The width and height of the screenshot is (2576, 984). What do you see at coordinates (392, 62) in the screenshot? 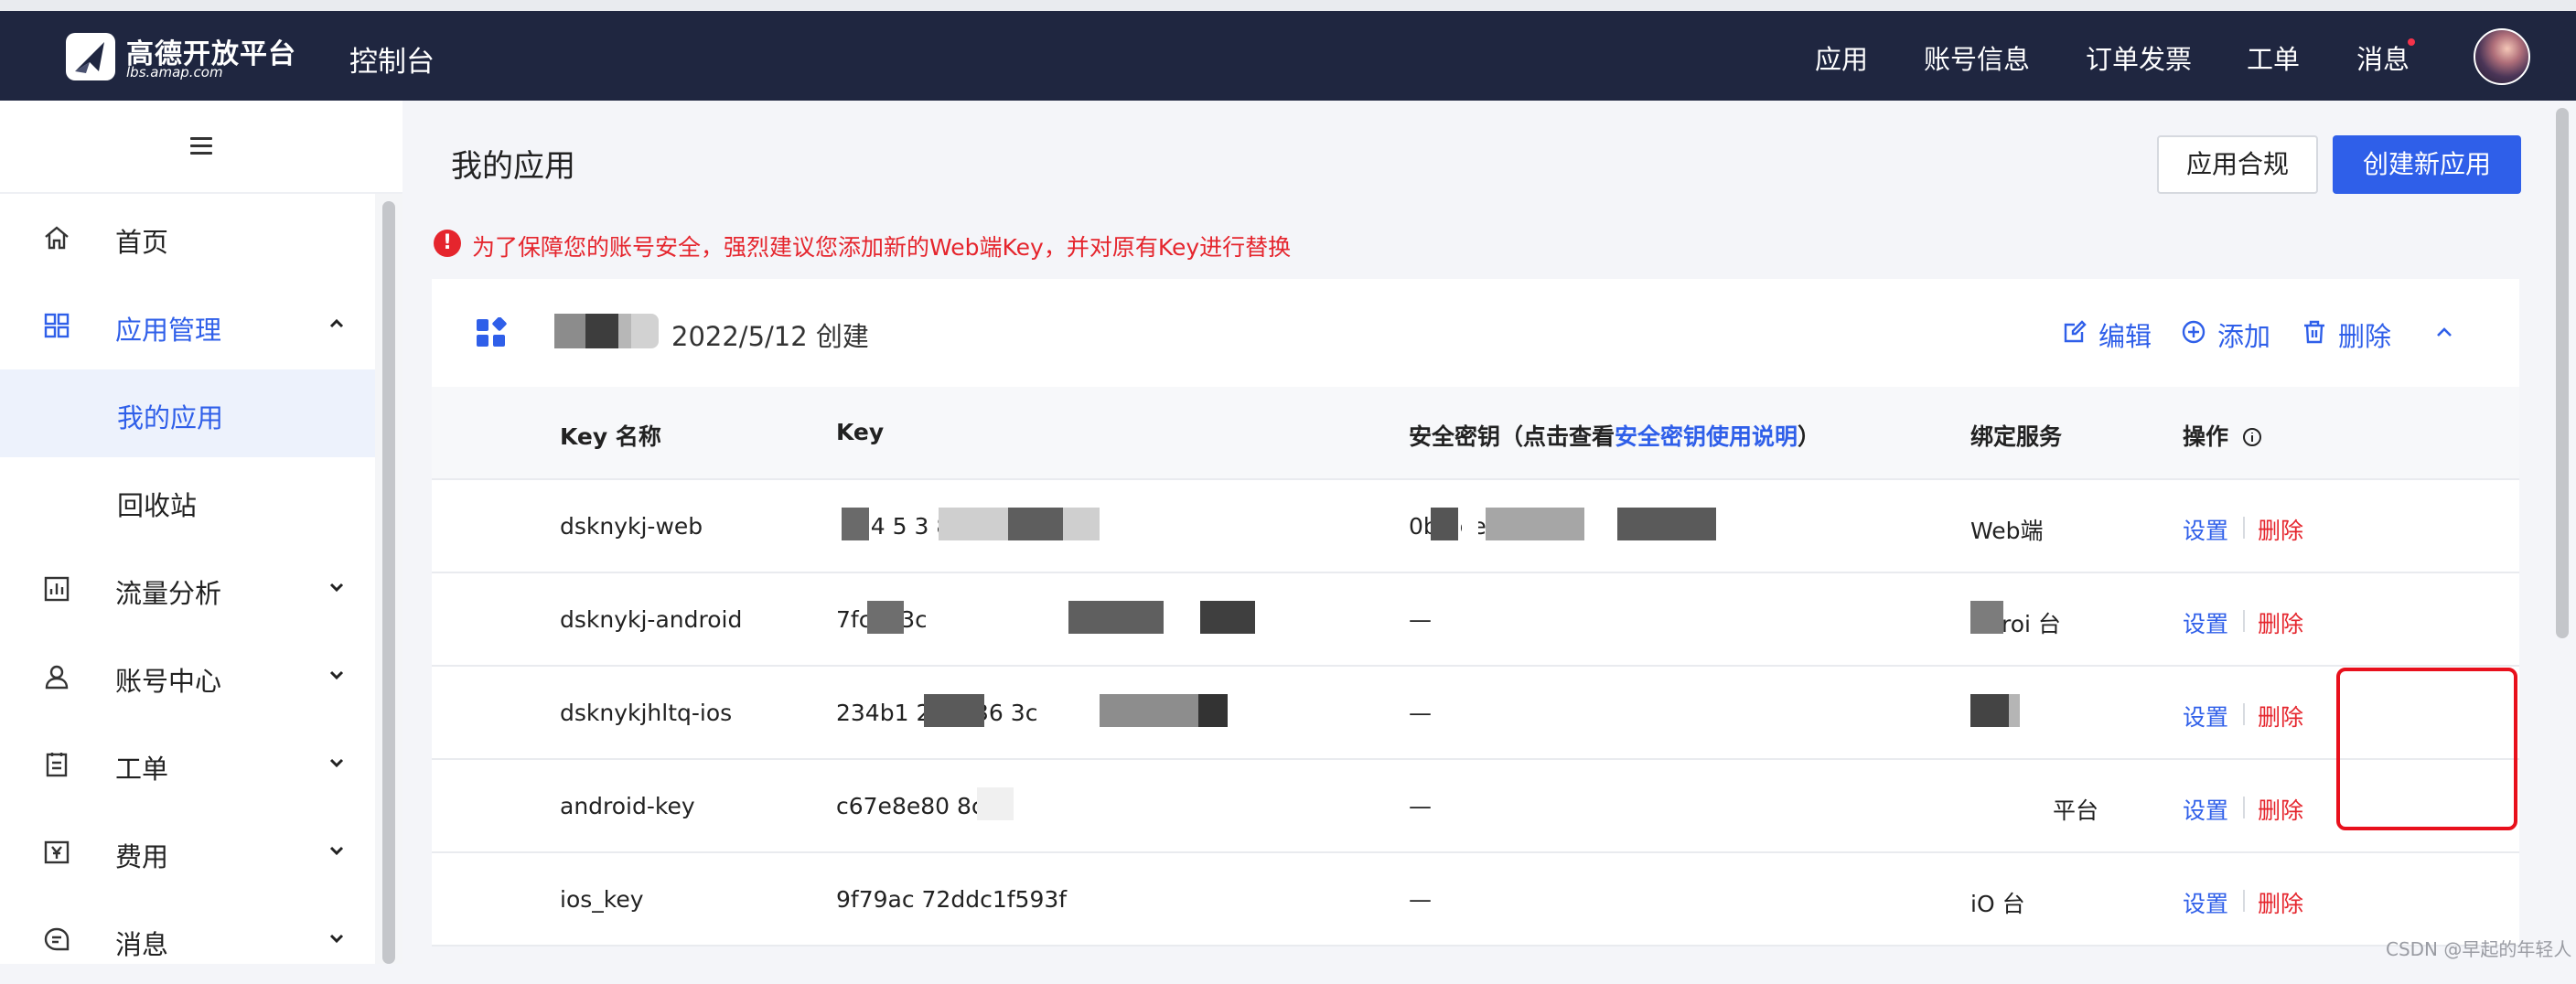
I see `console-title: 控制台` at bounding box center [392, 62].